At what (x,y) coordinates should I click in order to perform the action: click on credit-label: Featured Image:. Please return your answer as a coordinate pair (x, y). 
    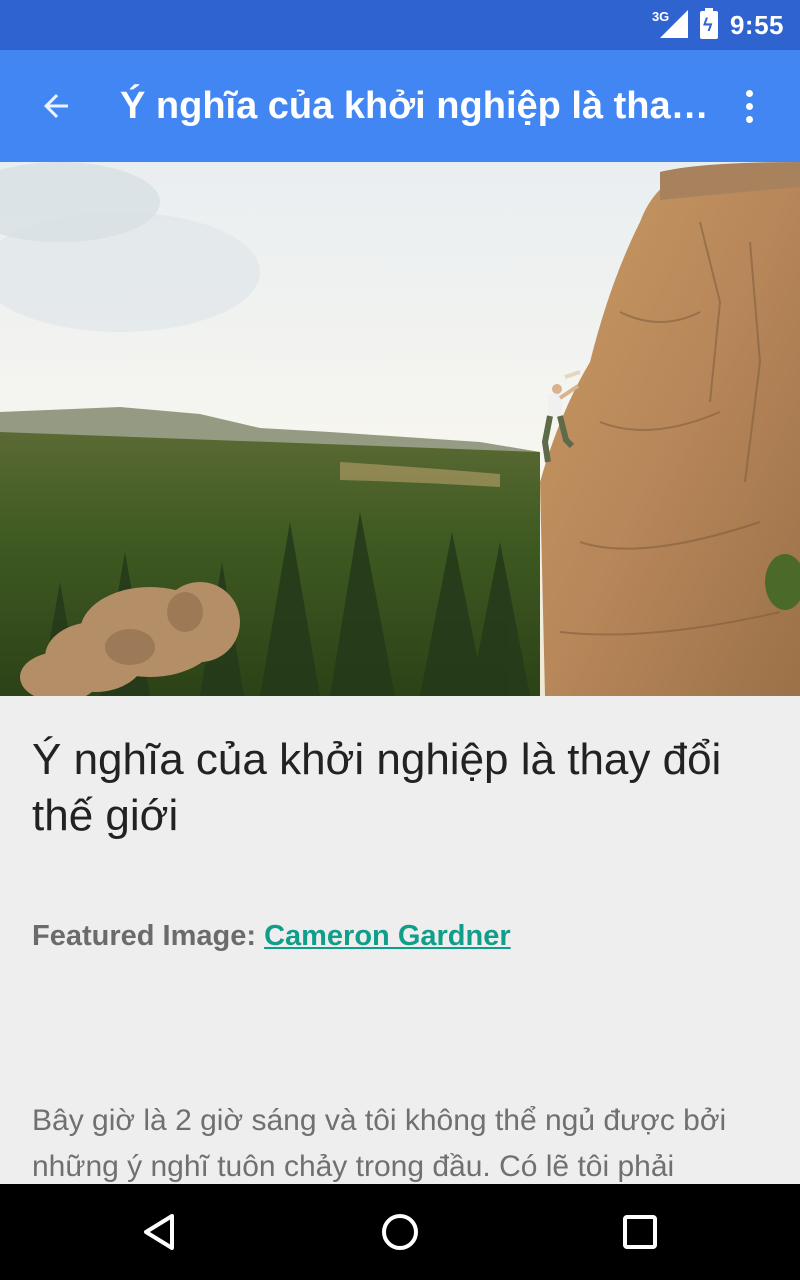
    Looking at the image, I should click on (144, 936).